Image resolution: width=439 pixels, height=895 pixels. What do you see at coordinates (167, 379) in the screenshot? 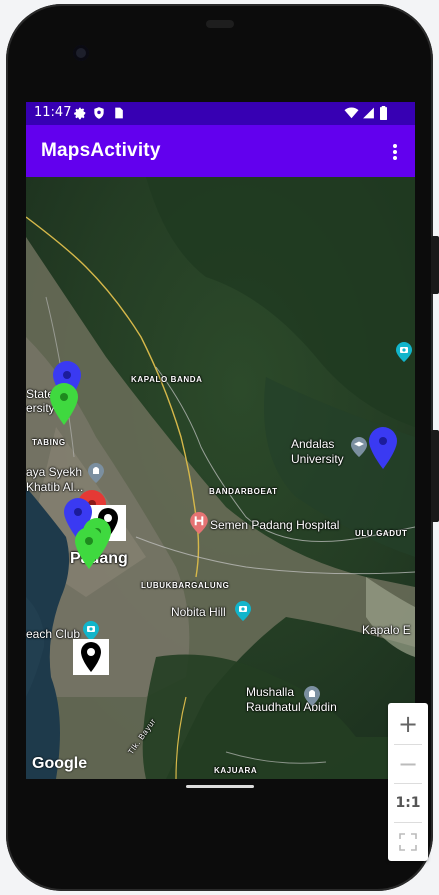
I see `label-kapalo-banda: KAPALO BANDA` at bounding box center [167, 379].